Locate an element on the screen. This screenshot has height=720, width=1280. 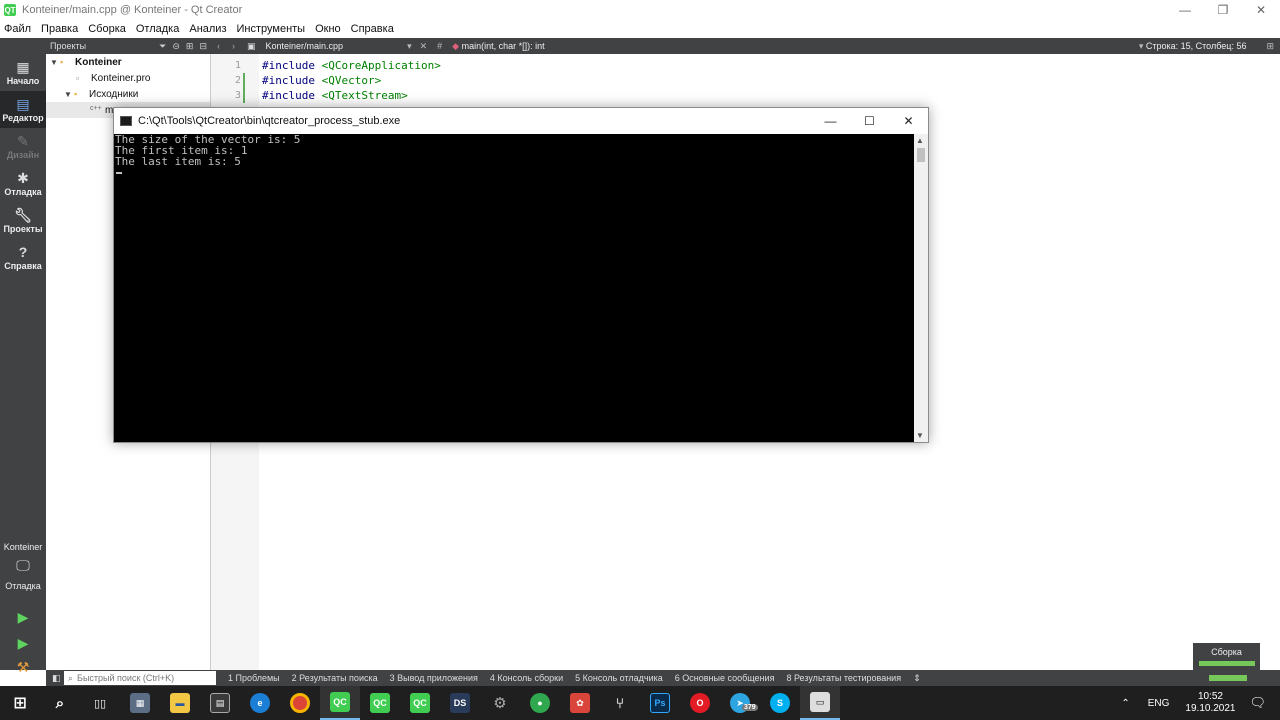
git-app-icon: ⑂ is located at coordinates (620, 703).